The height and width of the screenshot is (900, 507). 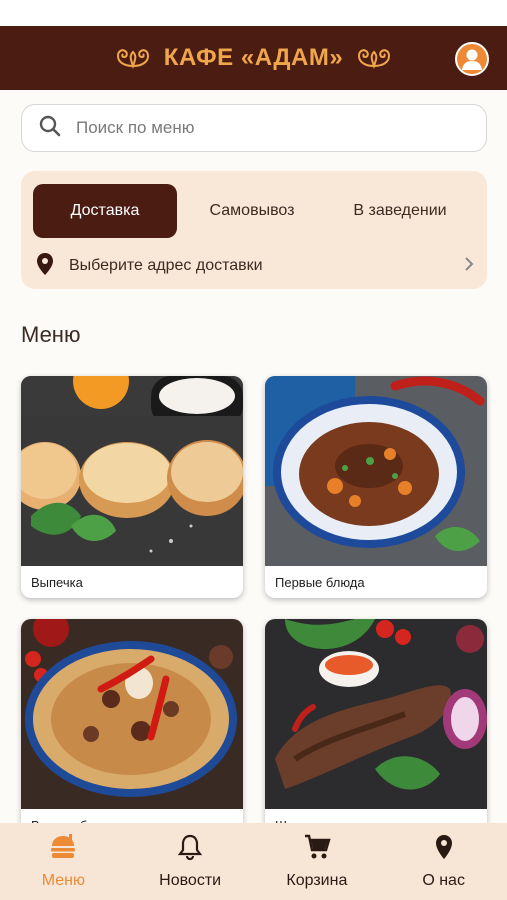 I want to click on brand: КАФЕ «АДАМ», so click(x=253, y=58).